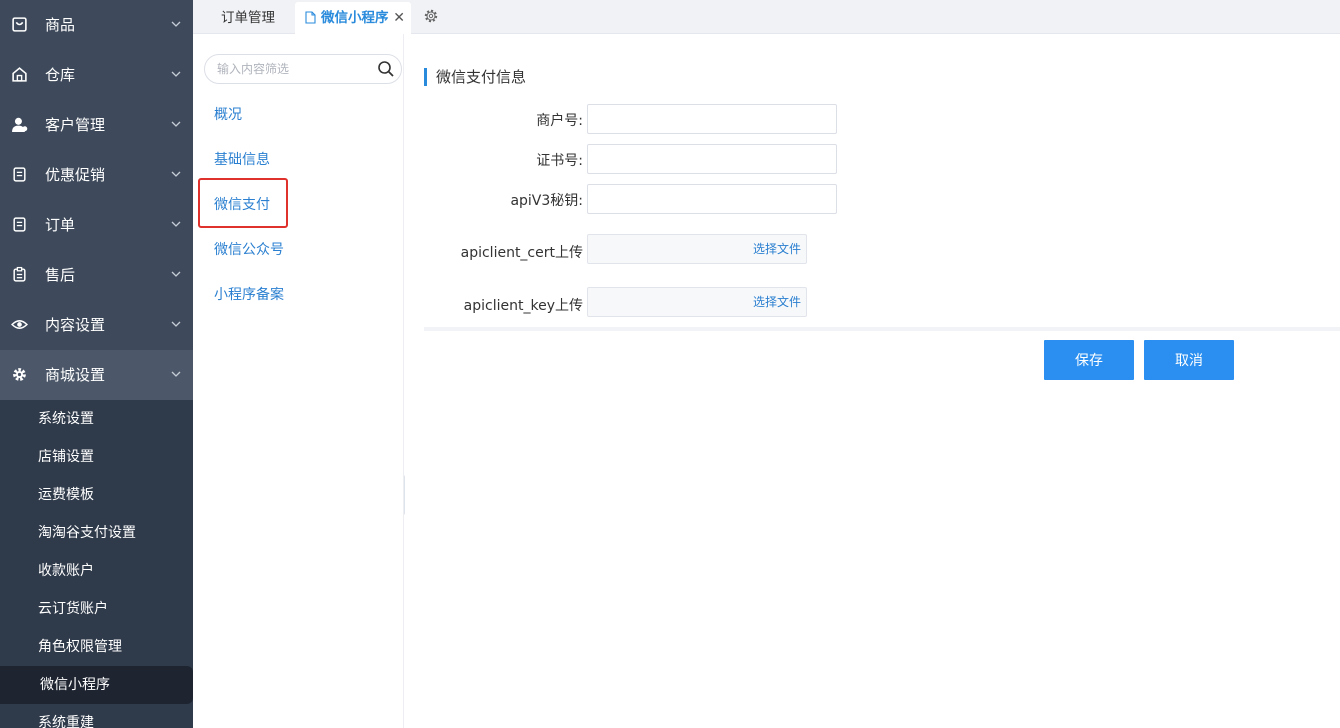 The image size is (1340, 728). Describe the element at coordinates (75, 325) in the screenshot. I see `sidebar-item-label: 内容设置` at that location.